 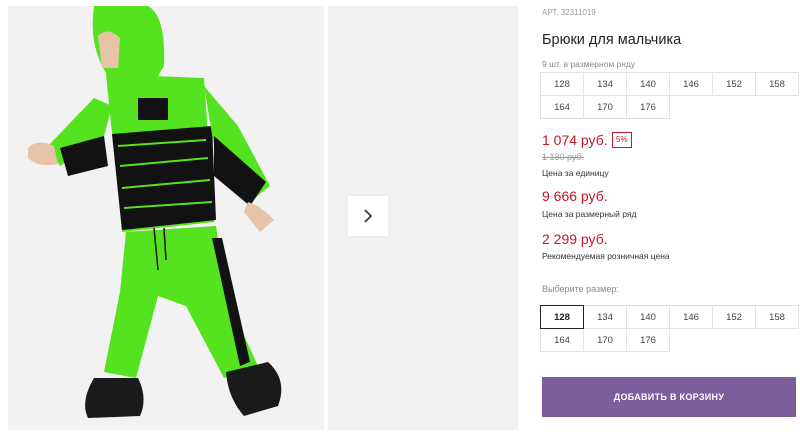 What do you see at coordinates (734, 317) in the screenshot?
I see `size-option: 152` at bounding box center [734, 317].